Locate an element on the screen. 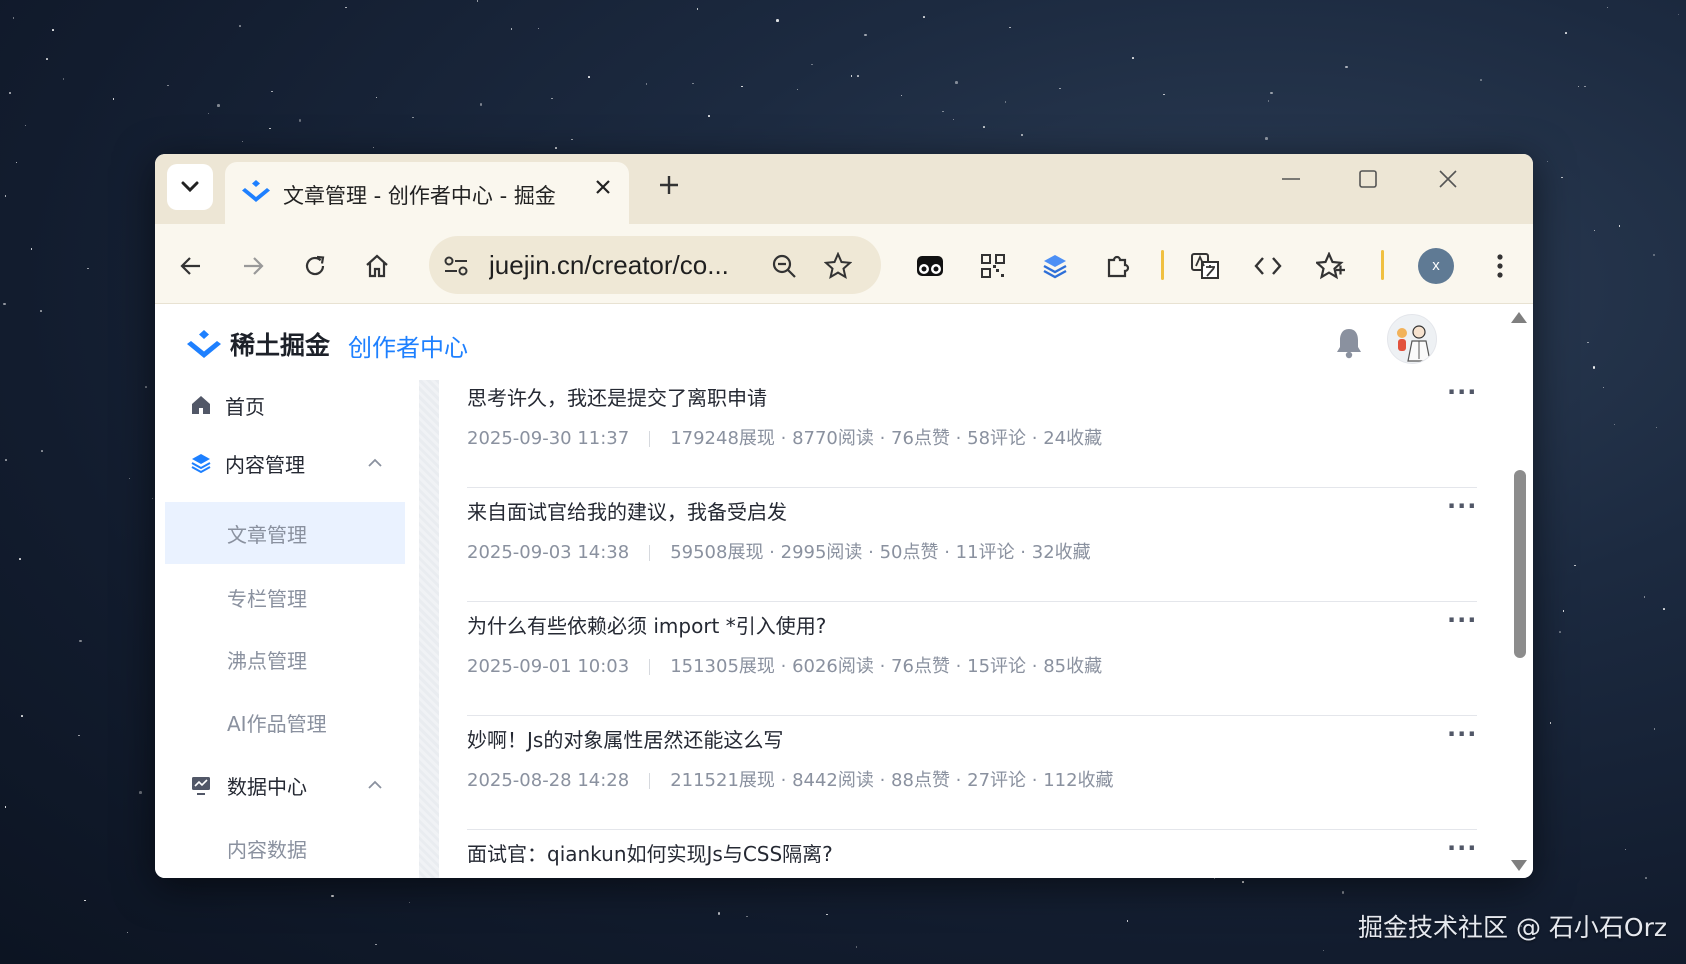 This screenshot has width=1686, height=964. reload-button is located at coordinates (315, 266).